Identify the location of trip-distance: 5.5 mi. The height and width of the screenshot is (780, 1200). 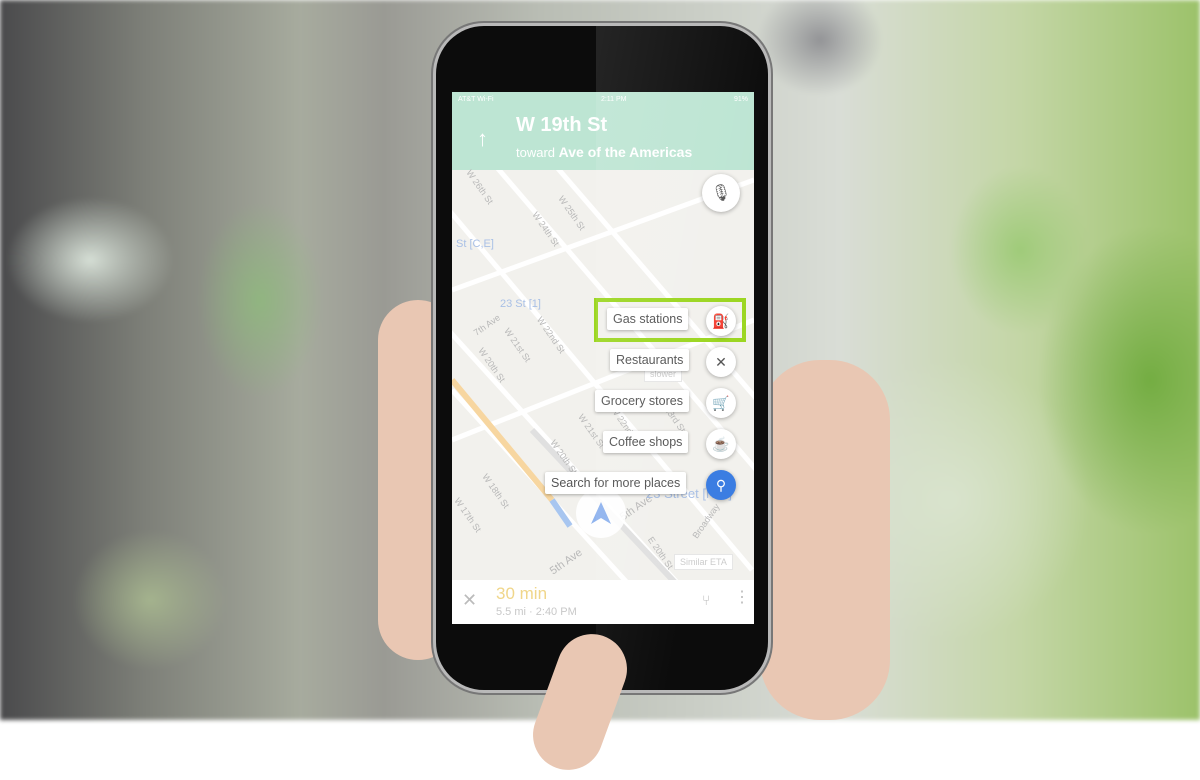
(511, 612).